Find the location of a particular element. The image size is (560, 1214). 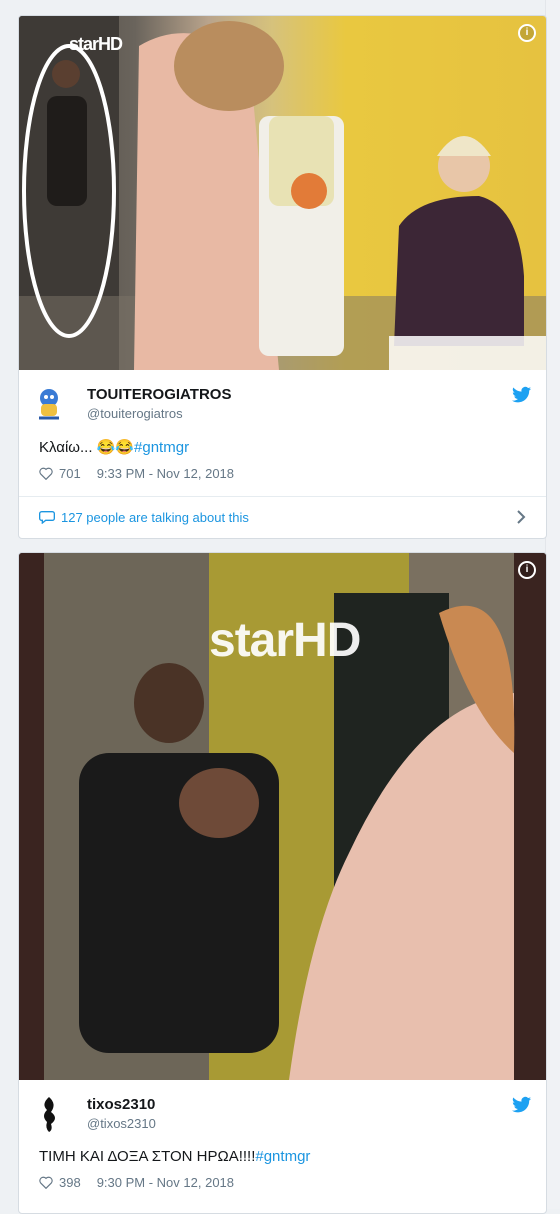

tweet-1-avatar is located at coordinates (49, 404).